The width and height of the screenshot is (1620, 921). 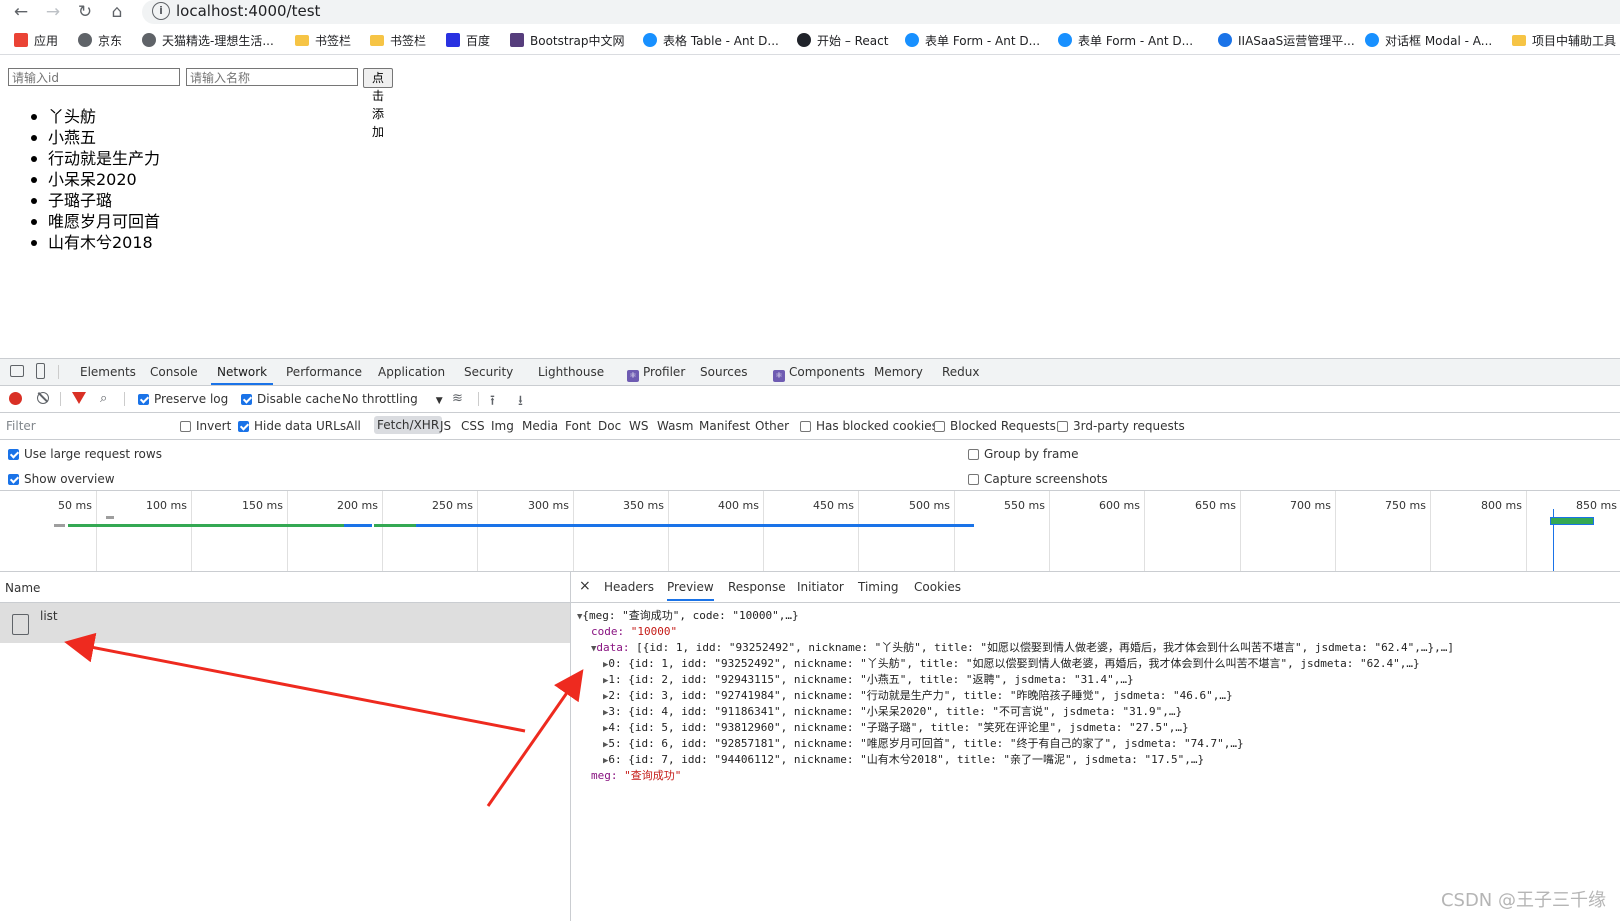 What do you see at coordinates (535, 738) in the screenshot?
I see `arrow-to-preview` at bounding box center [535, 738].